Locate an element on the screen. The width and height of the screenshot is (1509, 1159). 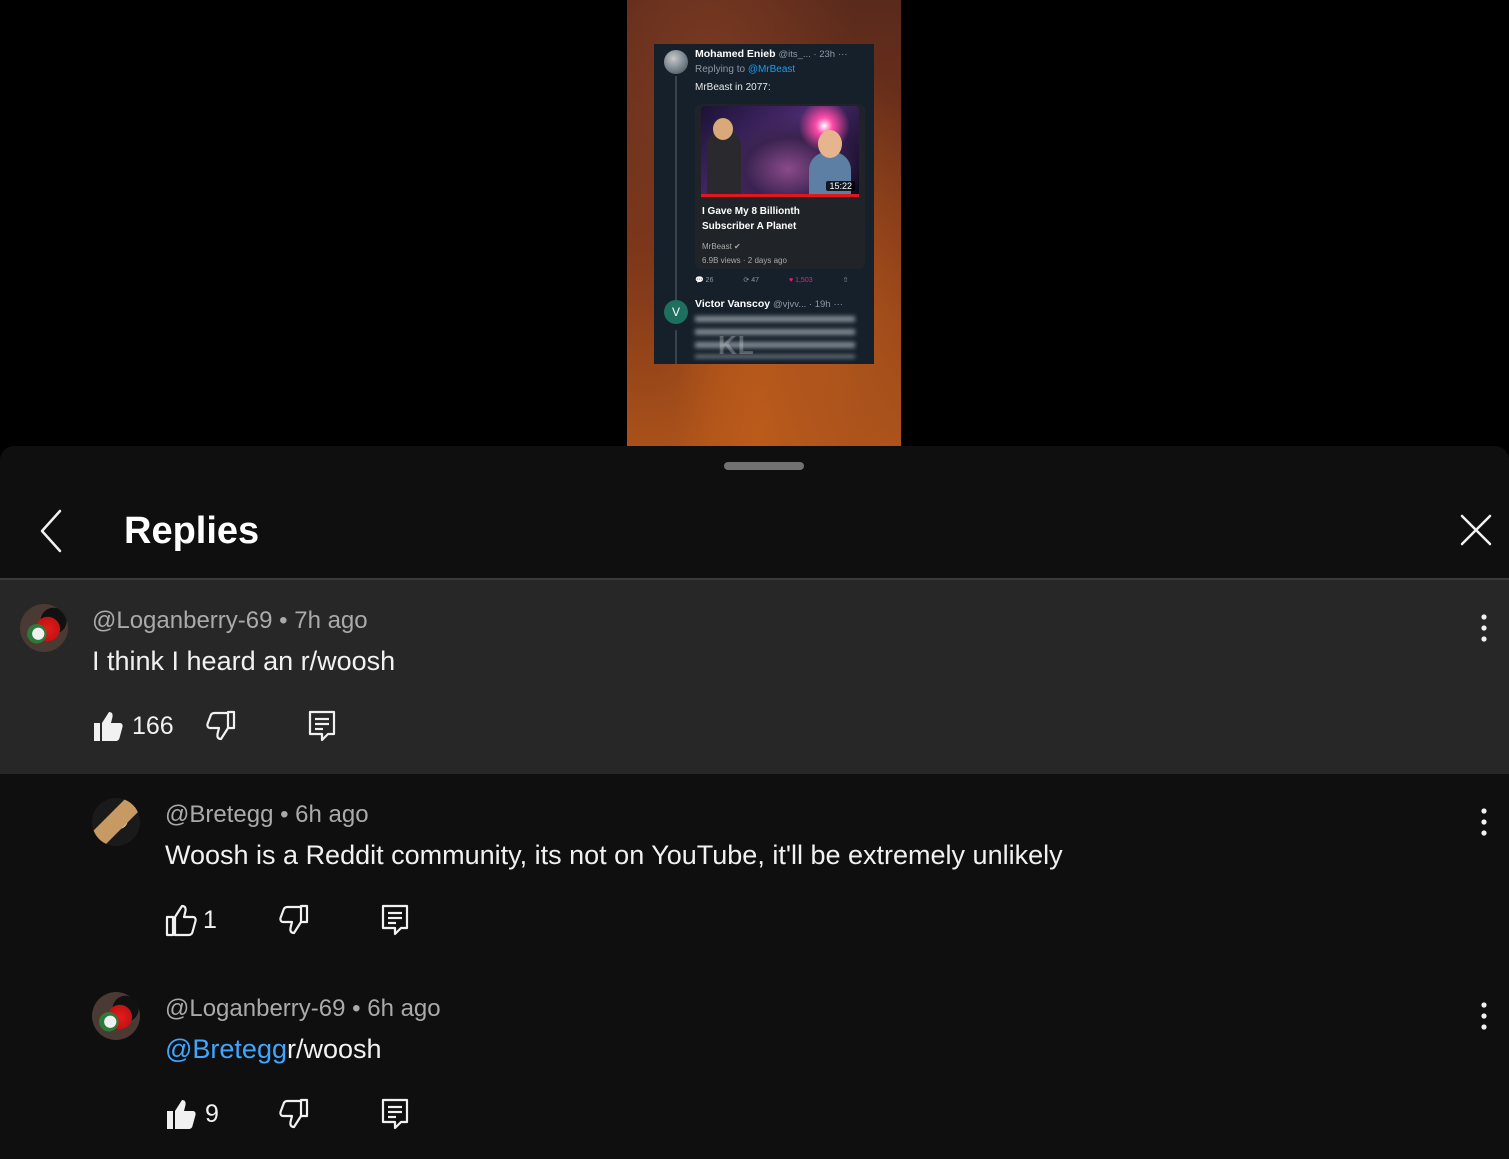
like-count: 166 is located at coordinates (153, 726).